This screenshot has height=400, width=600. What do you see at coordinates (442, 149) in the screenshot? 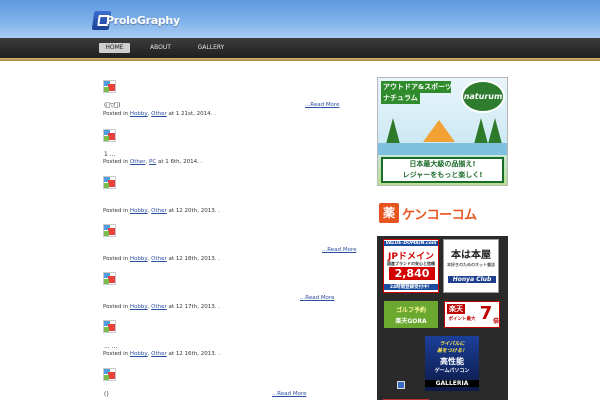
I see `lake-graphic` at bounding box center [442, 149].